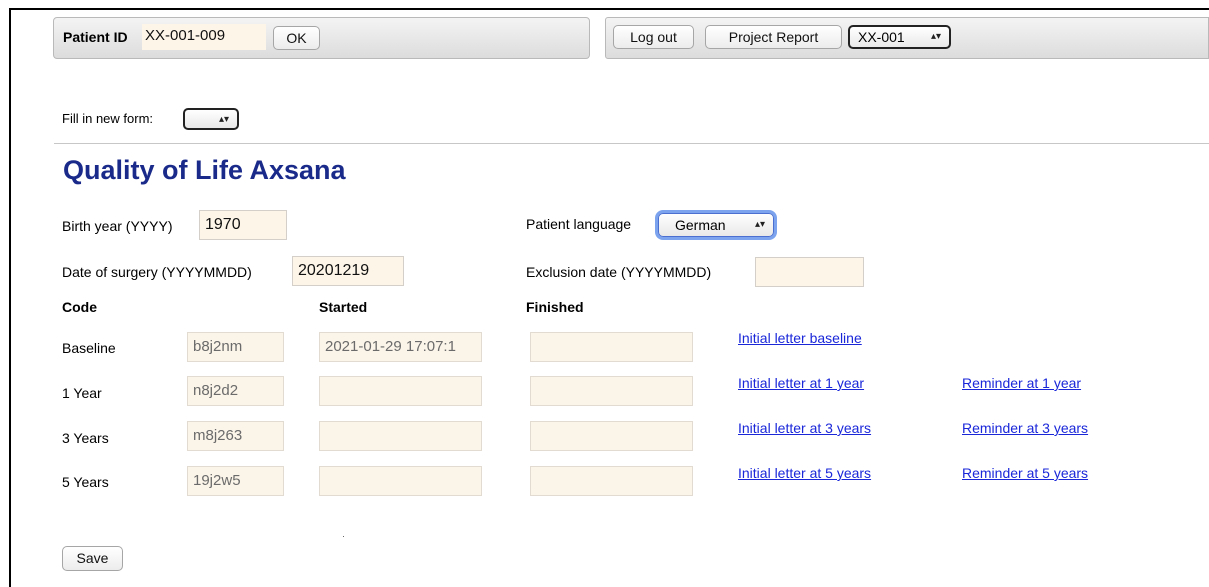 The image size is (1209, 587). Describe the element at coordinates (400, 481) in the screenshot. I see `started-field-5-years` at that location.